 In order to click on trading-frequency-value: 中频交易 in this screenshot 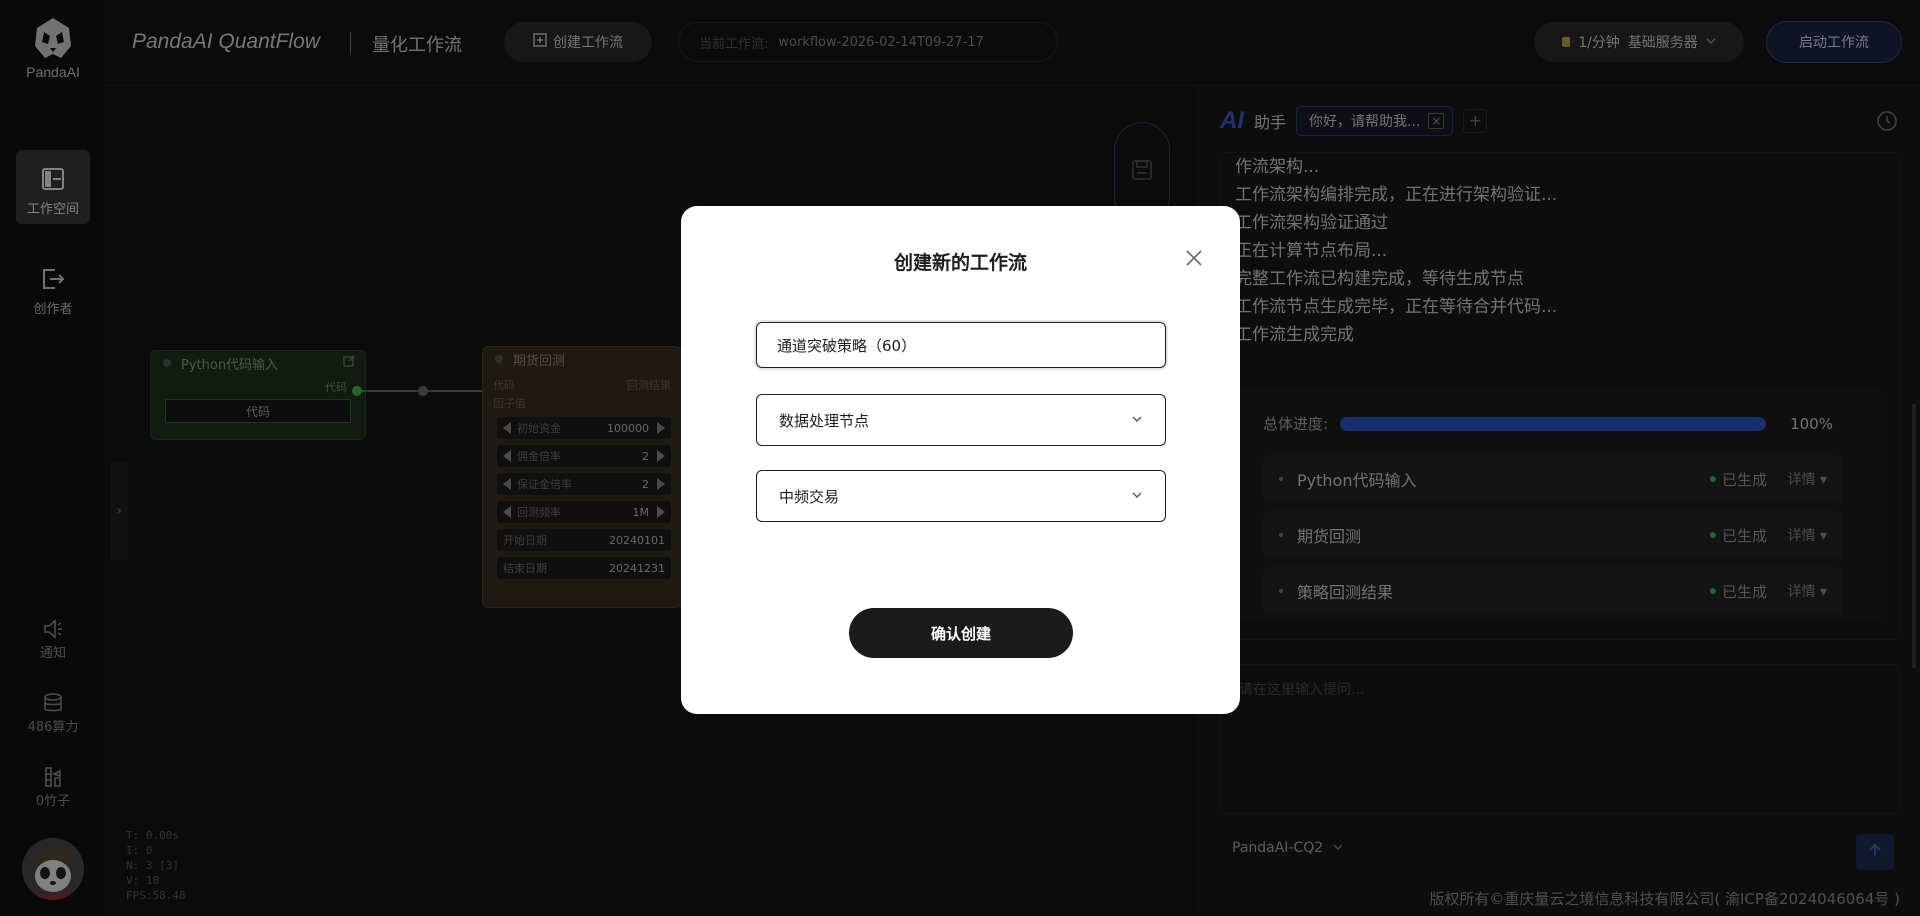, I will do `click(809, 496)`.